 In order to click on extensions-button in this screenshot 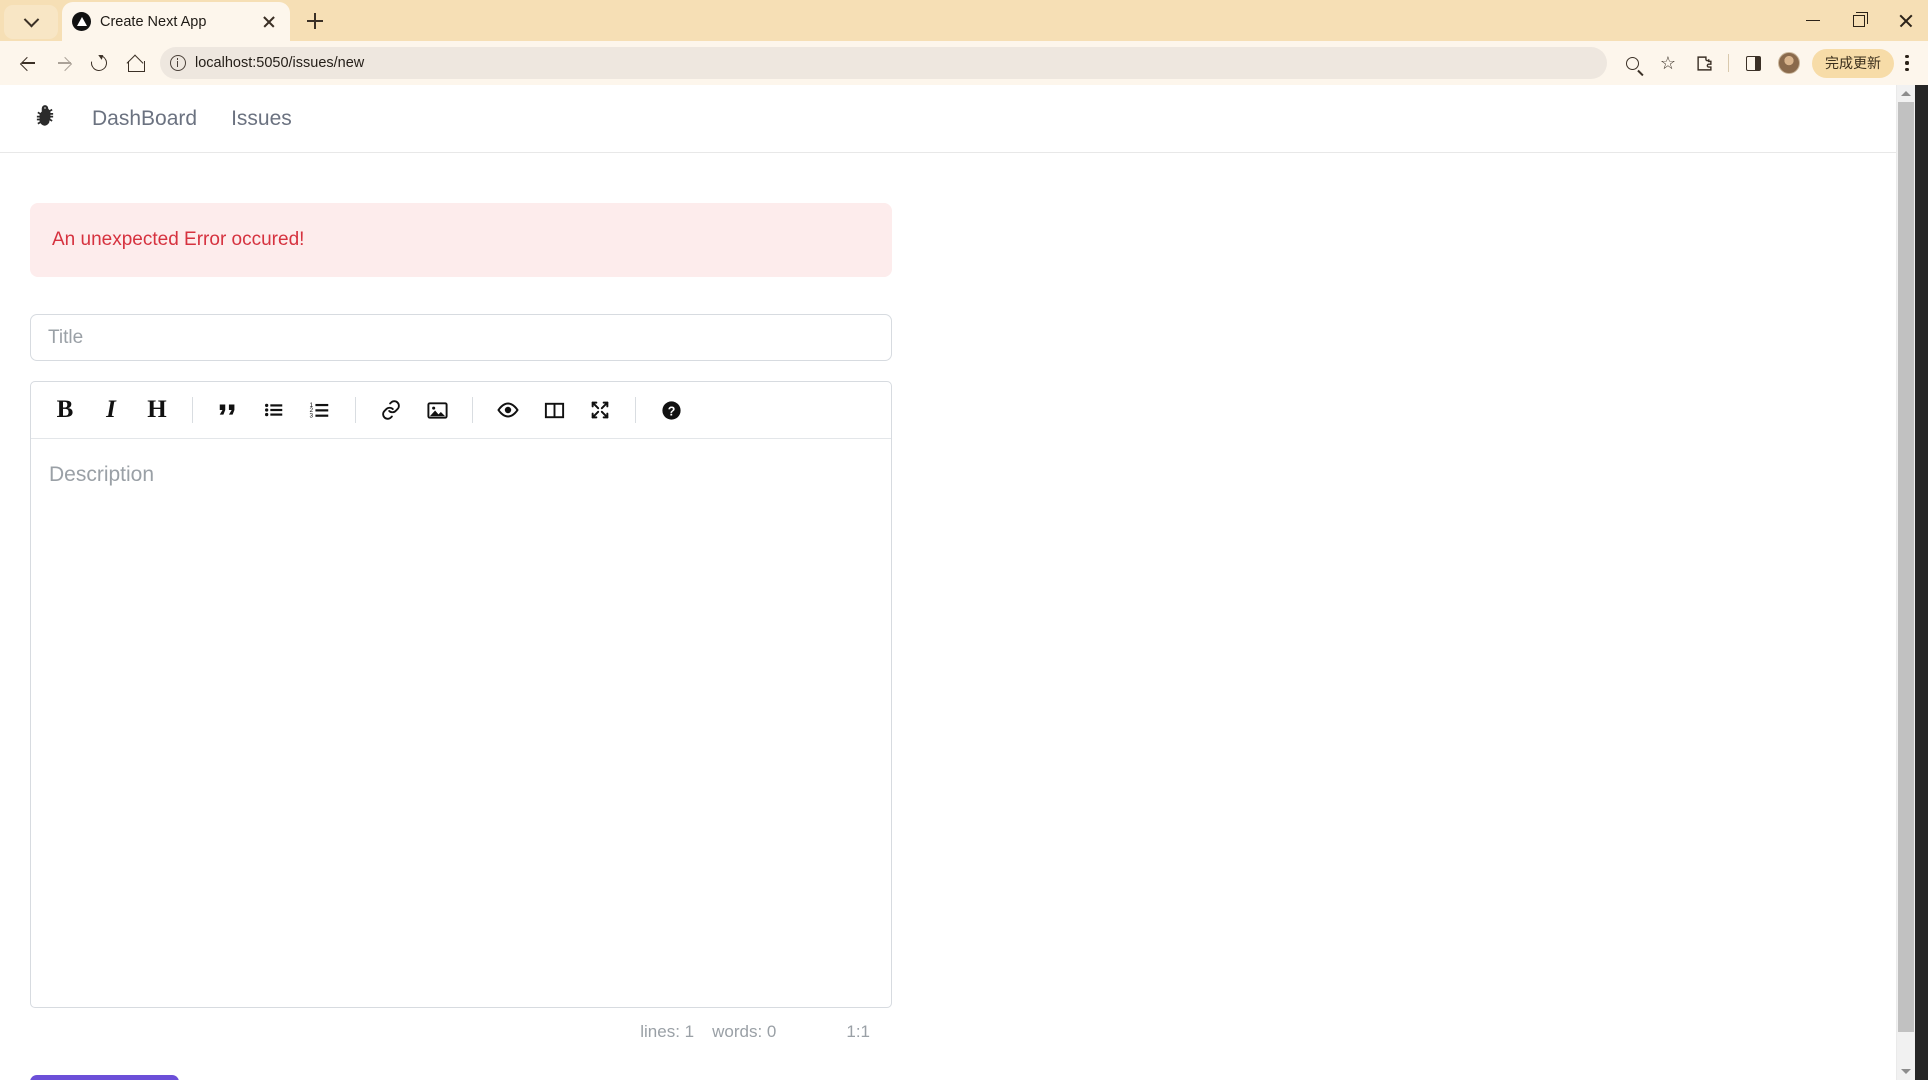, I will do `click(1704, 63)`.